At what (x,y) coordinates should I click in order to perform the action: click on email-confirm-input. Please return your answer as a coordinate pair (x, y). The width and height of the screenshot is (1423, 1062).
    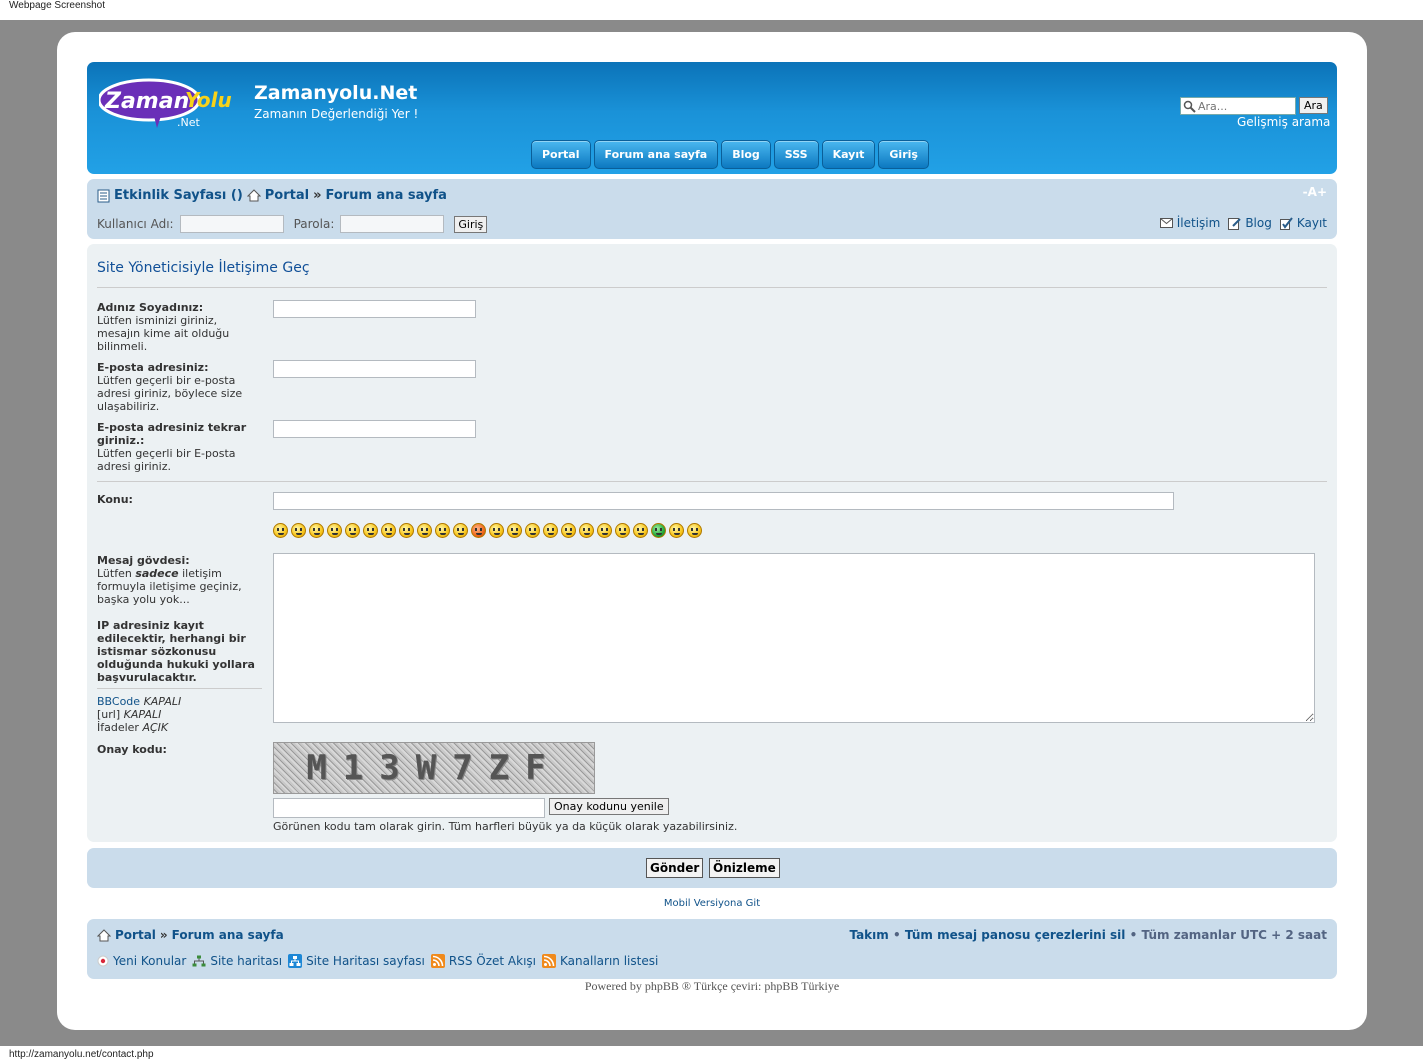
    Looking at the image, I should click on (374, 429).